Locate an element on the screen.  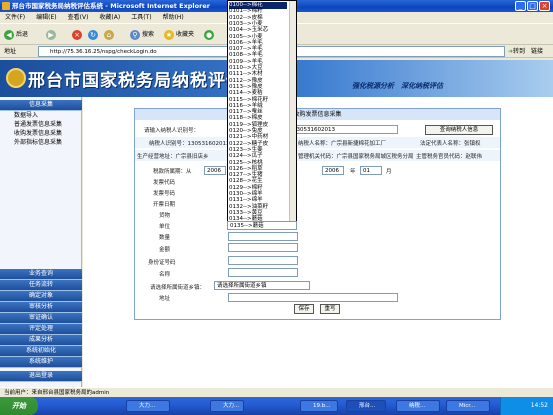
period-year-unit: 年 is located at coordinates (353, 172).